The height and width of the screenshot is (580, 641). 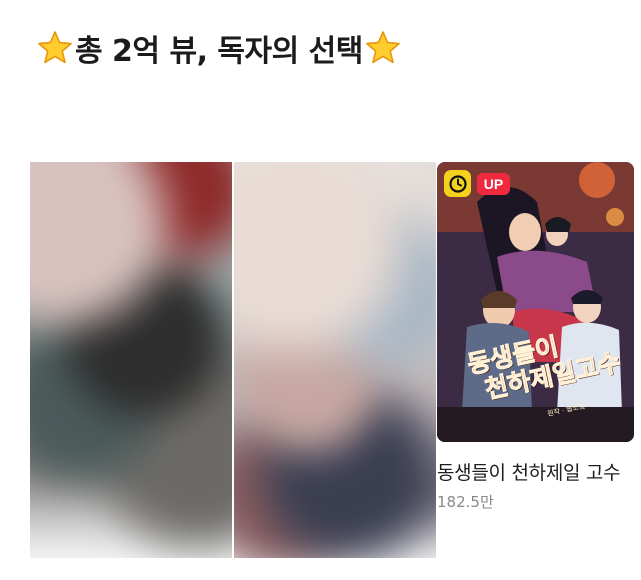 I want to click on up-badge: UP, so click(x=493, y=184).